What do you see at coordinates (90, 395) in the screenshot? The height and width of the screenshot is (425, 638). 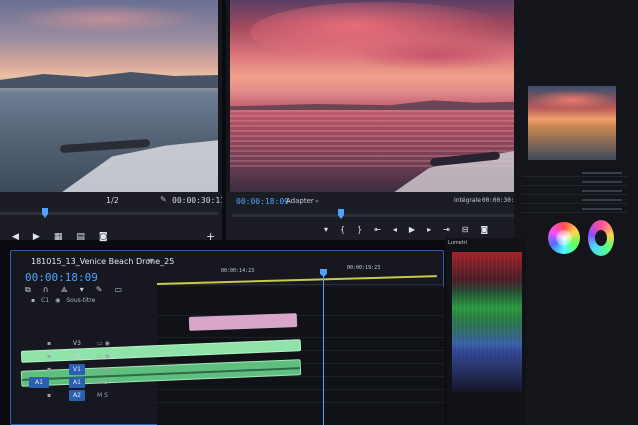 I see `track-header-a2: ▪ A2 M S` at bounding box center [90, 395].